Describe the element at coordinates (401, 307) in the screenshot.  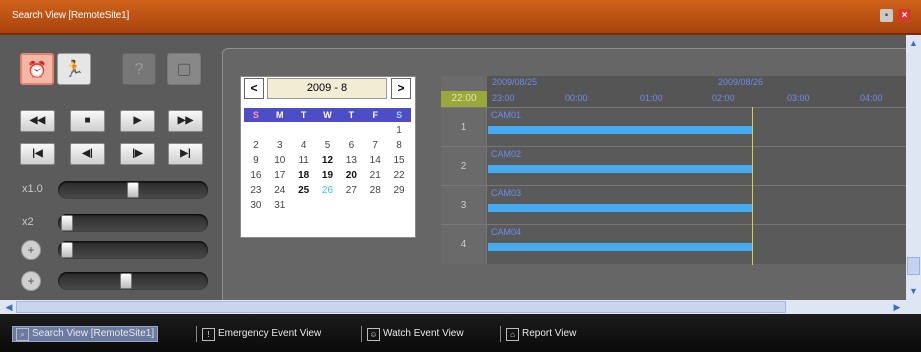
I see `horizontal-scroll-thumb` at that location.